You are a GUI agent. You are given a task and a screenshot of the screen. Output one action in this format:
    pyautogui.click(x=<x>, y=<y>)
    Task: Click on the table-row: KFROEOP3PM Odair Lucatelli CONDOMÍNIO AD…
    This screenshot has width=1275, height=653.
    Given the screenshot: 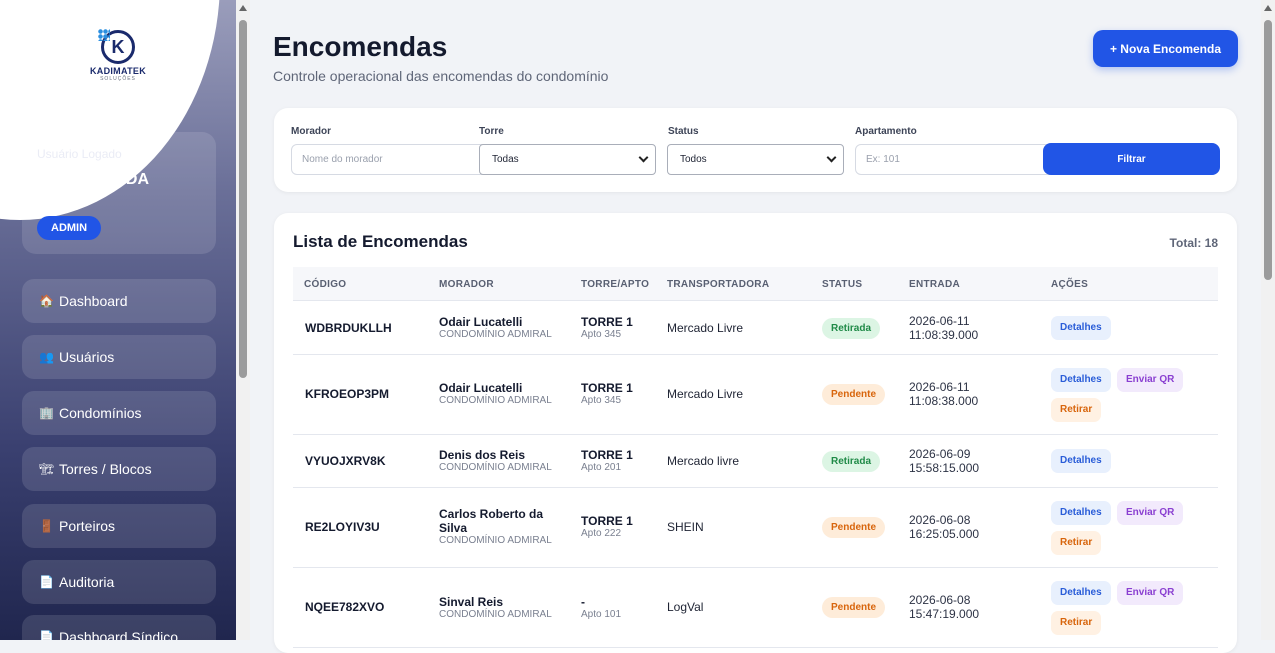 What is the action you would take?
    pyautogui.click(x=755, y=395)
    